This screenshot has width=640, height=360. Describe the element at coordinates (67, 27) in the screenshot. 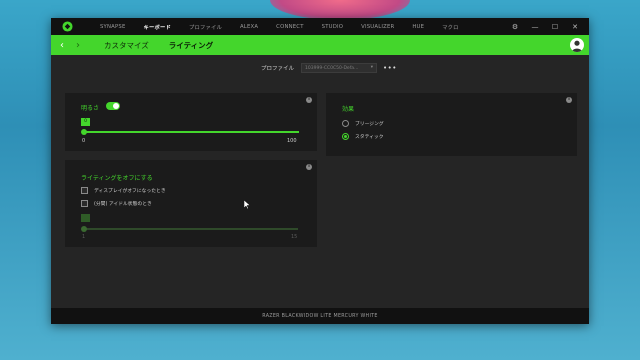

I see `razer-logo-icon` at that location.